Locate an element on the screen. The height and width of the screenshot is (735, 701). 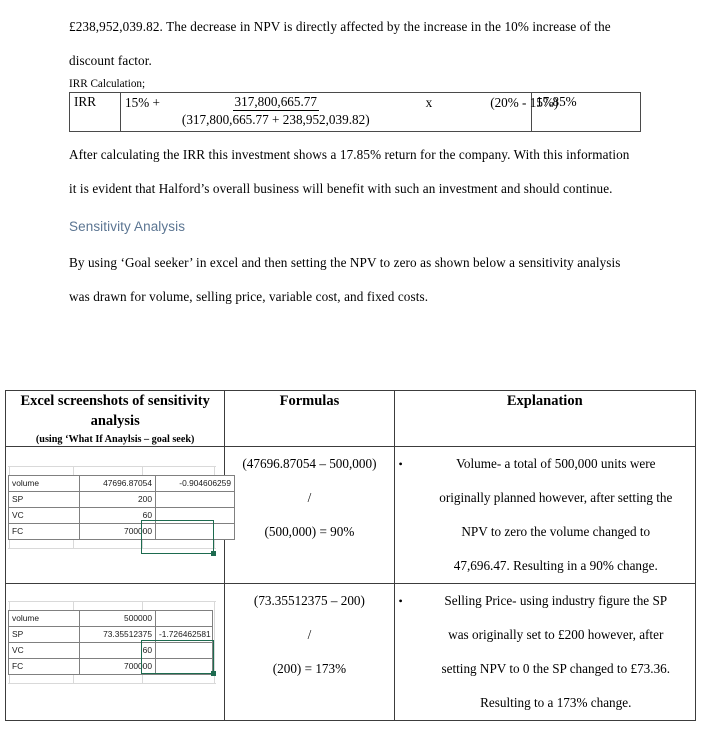
formula-line-result: (200) = 173% is located at coordinates (309, 668).